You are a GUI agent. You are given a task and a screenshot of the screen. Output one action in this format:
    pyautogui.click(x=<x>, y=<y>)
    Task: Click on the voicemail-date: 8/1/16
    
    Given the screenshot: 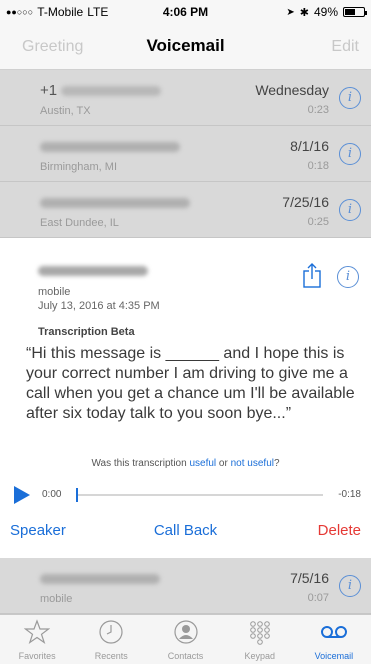 What is the action you would take?
    pyautogui.click(x=309, y=146)
    